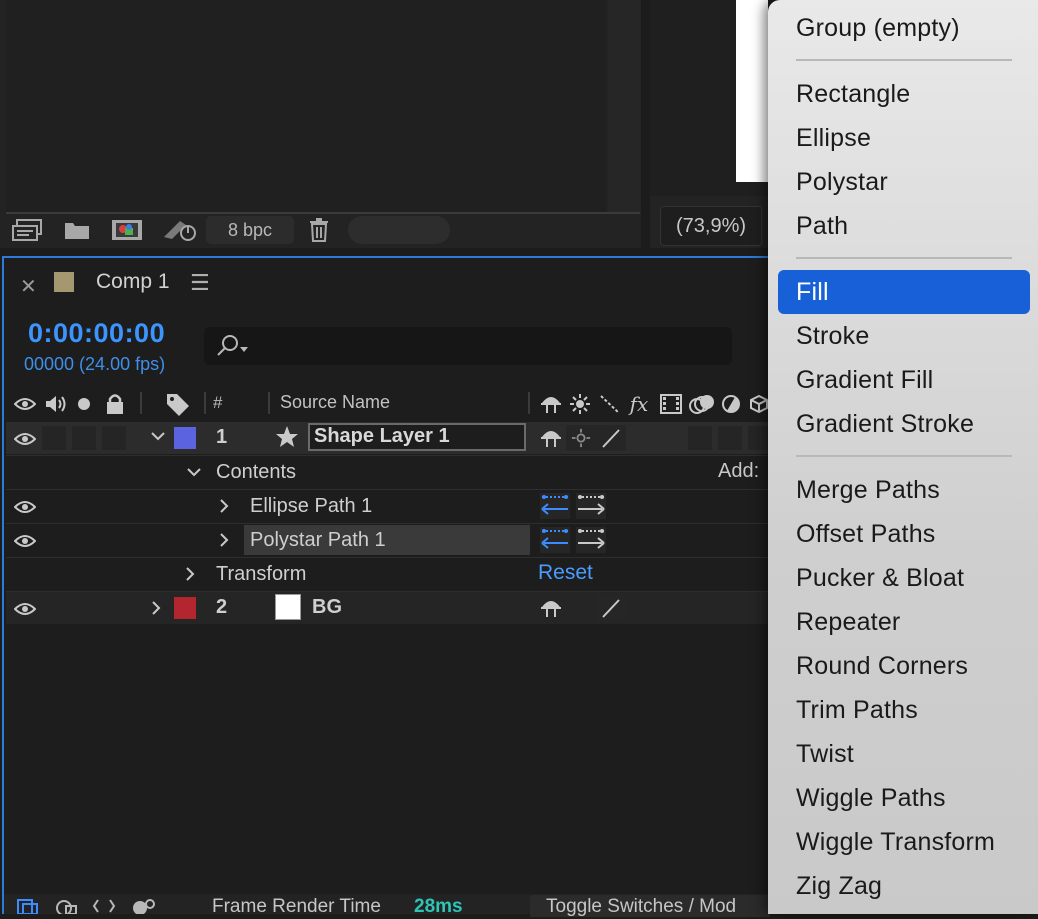 This screenshot has height=919, width=1038. What do you see at coordinates (866, 534) in the screenshot?
I see `menu-item-offset-paths: Offset Paths` at bounding box center [866, 534].